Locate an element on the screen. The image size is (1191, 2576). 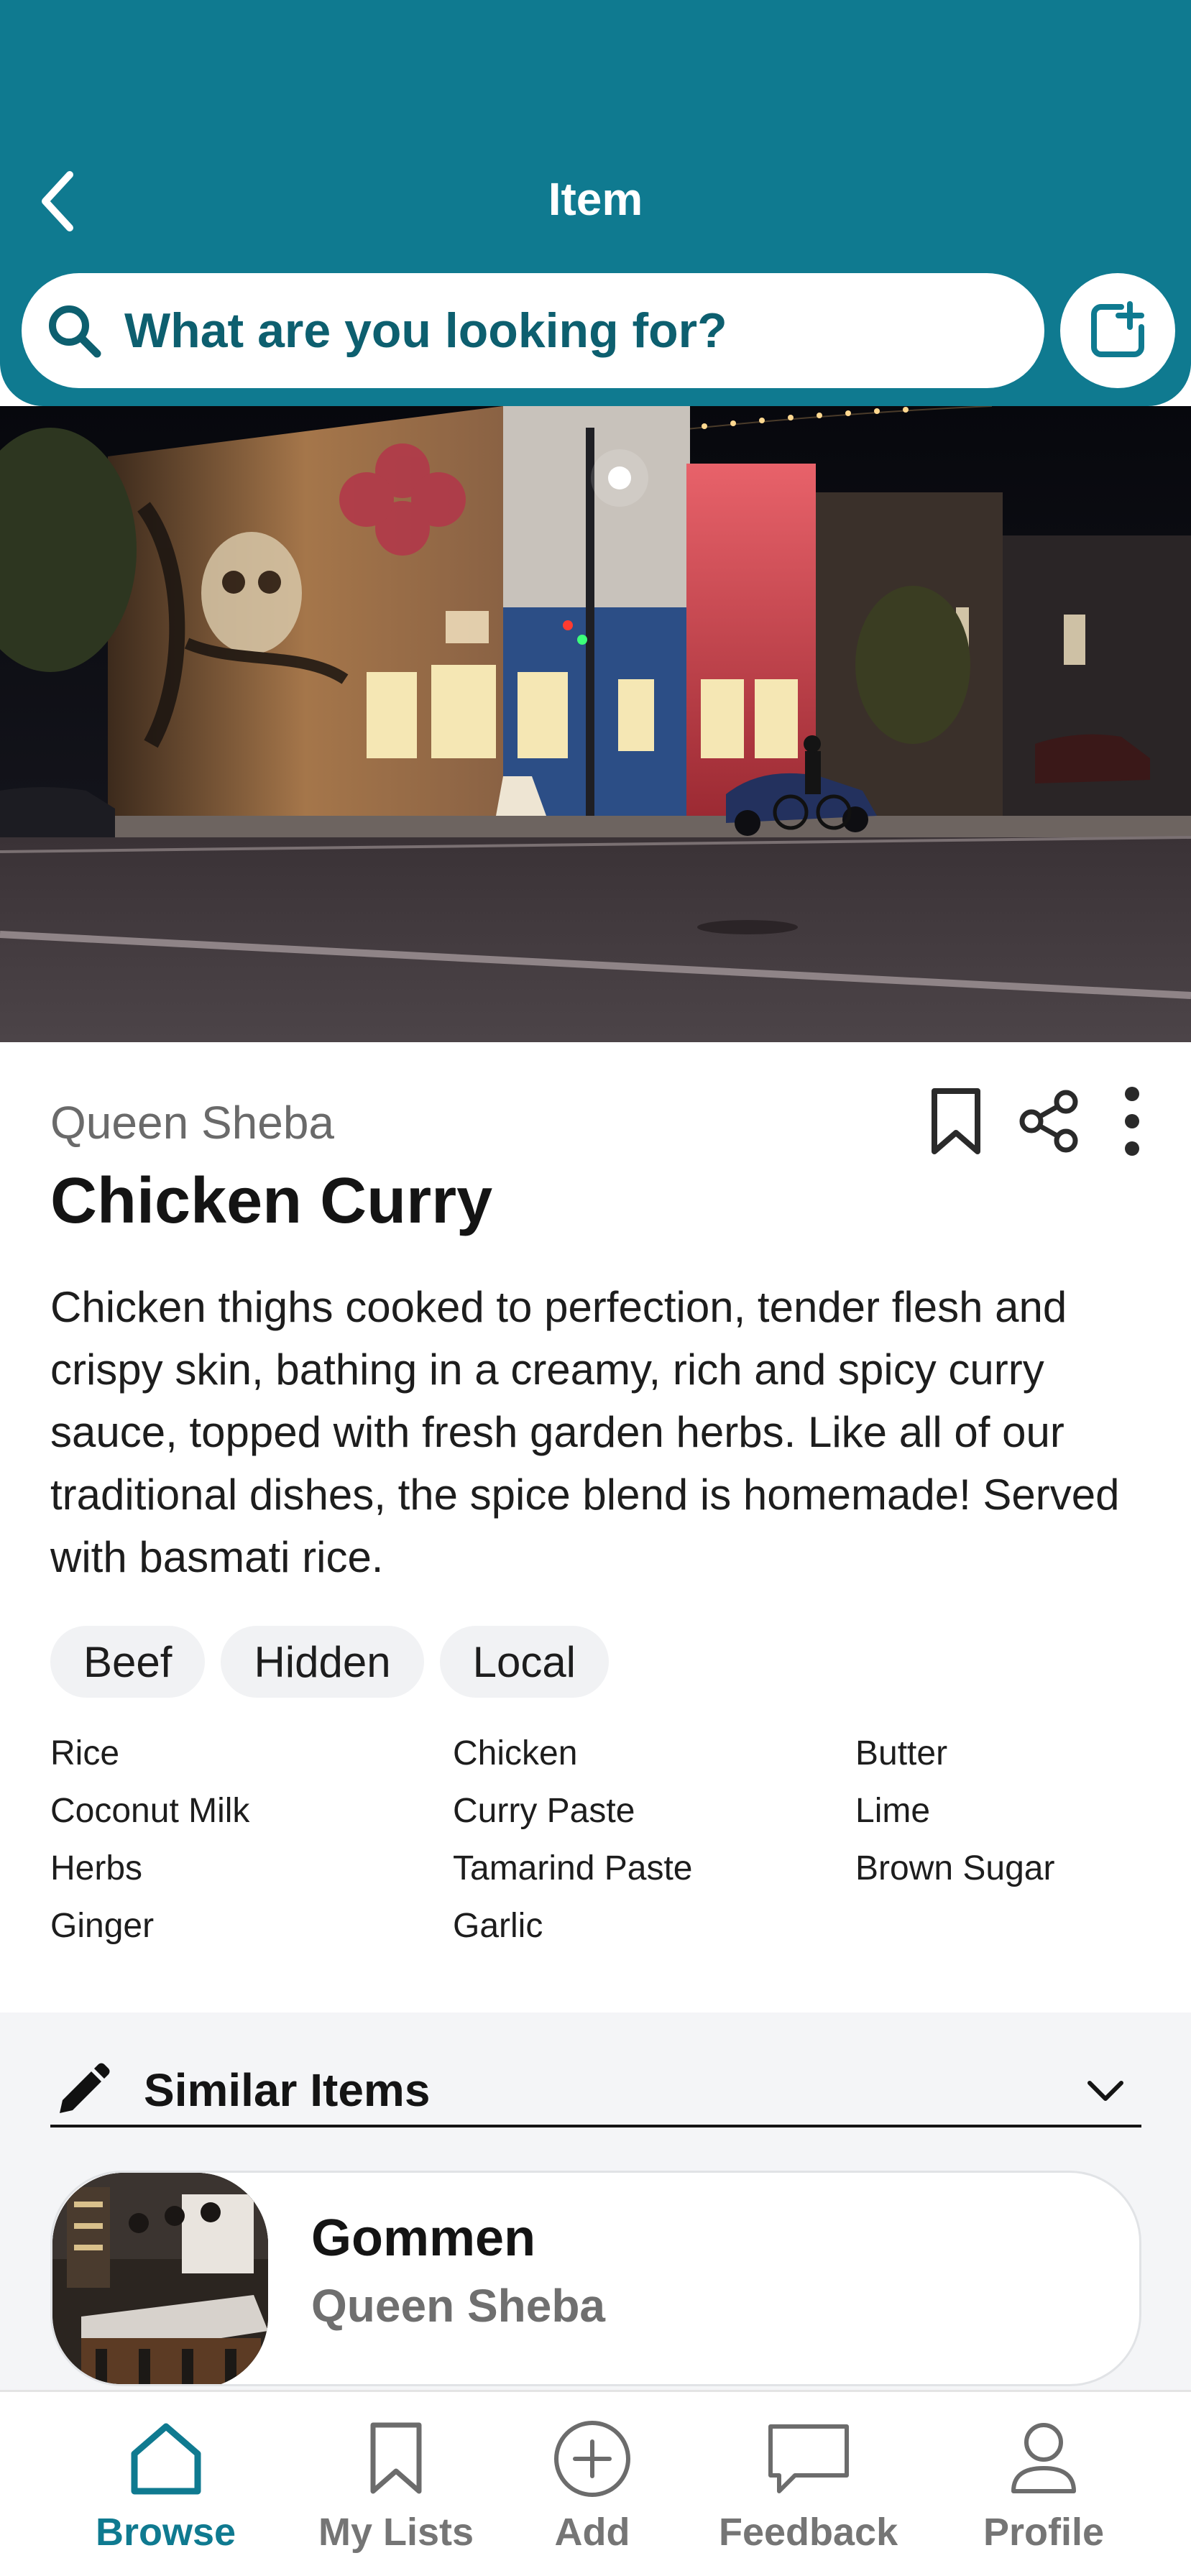
tag-list: Beef Hidden Local is located at coordinates (330, 1662).